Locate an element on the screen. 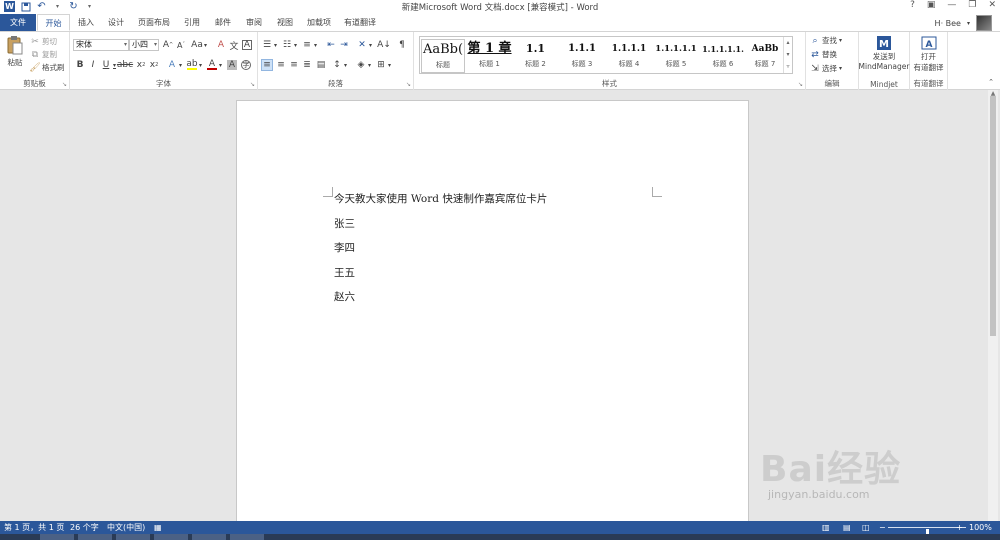 The image size is (1000, 540). collapse-ribbon-button: ⌃ is located at coordinates (991, 82).